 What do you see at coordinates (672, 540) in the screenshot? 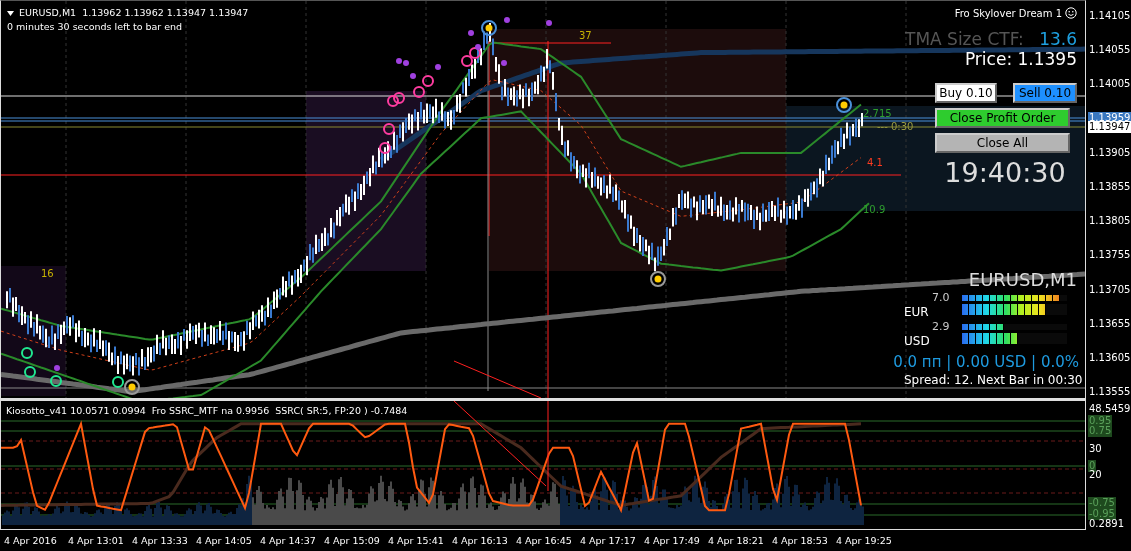
I see `time-tick: 4 Apr 17:49` at bounding box center [672, 540].